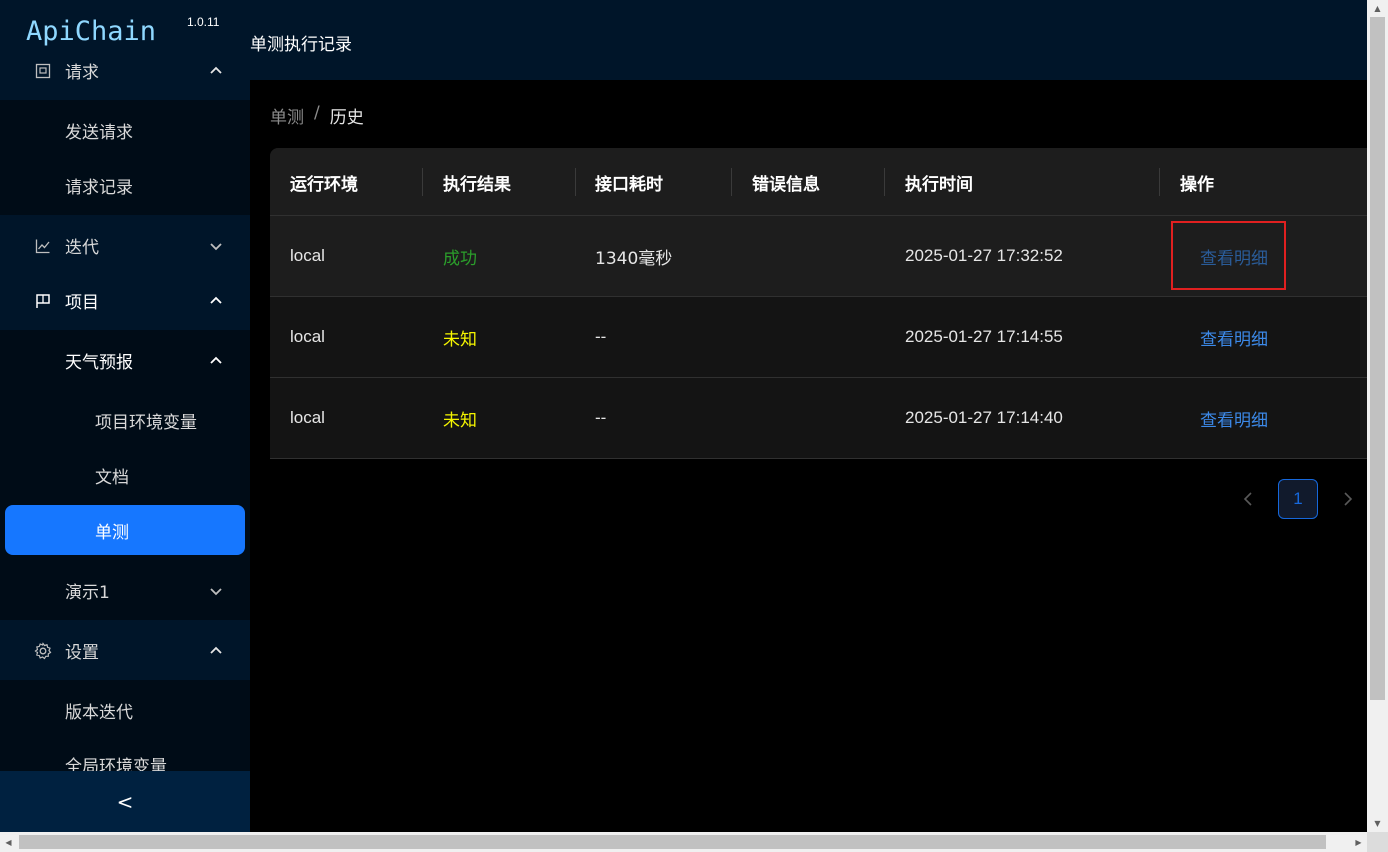 Image resolution: width=1388 pixels, height=852 pixels. What do you see at coordinates (125, 245) in the screenshot?
I see `sidebar-group-iteration: 迭代` at bounding box center [125, 245].